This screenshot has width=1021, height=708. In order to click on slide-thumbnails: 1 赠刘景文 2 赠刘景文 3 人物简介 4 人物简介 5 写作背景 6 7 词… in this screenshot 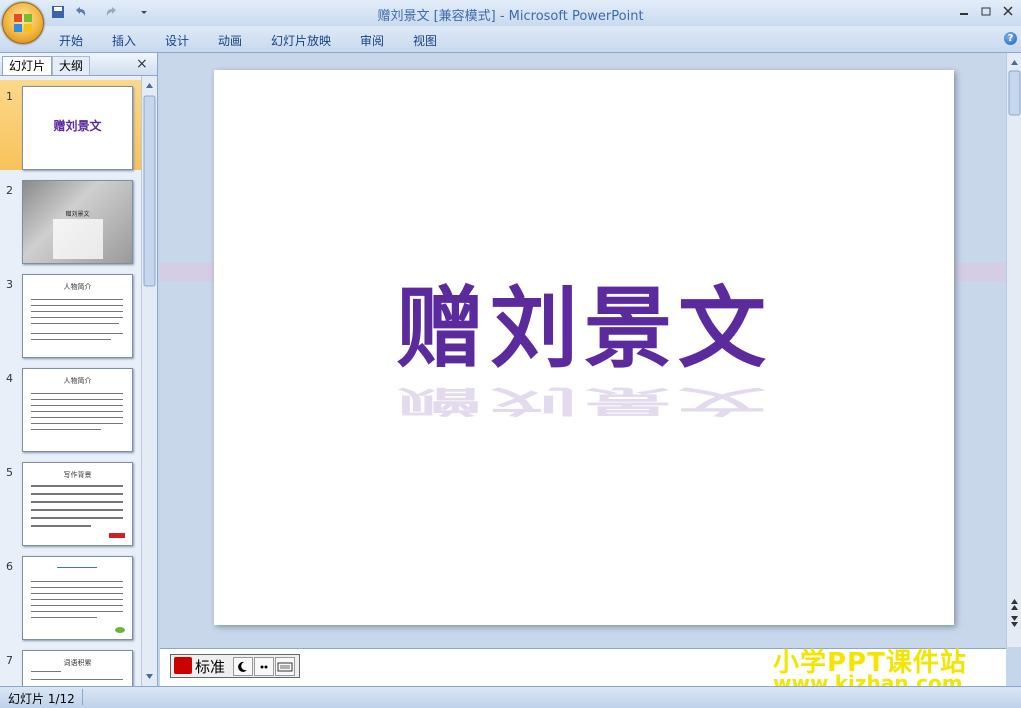, I will do `click(70, 381)`.